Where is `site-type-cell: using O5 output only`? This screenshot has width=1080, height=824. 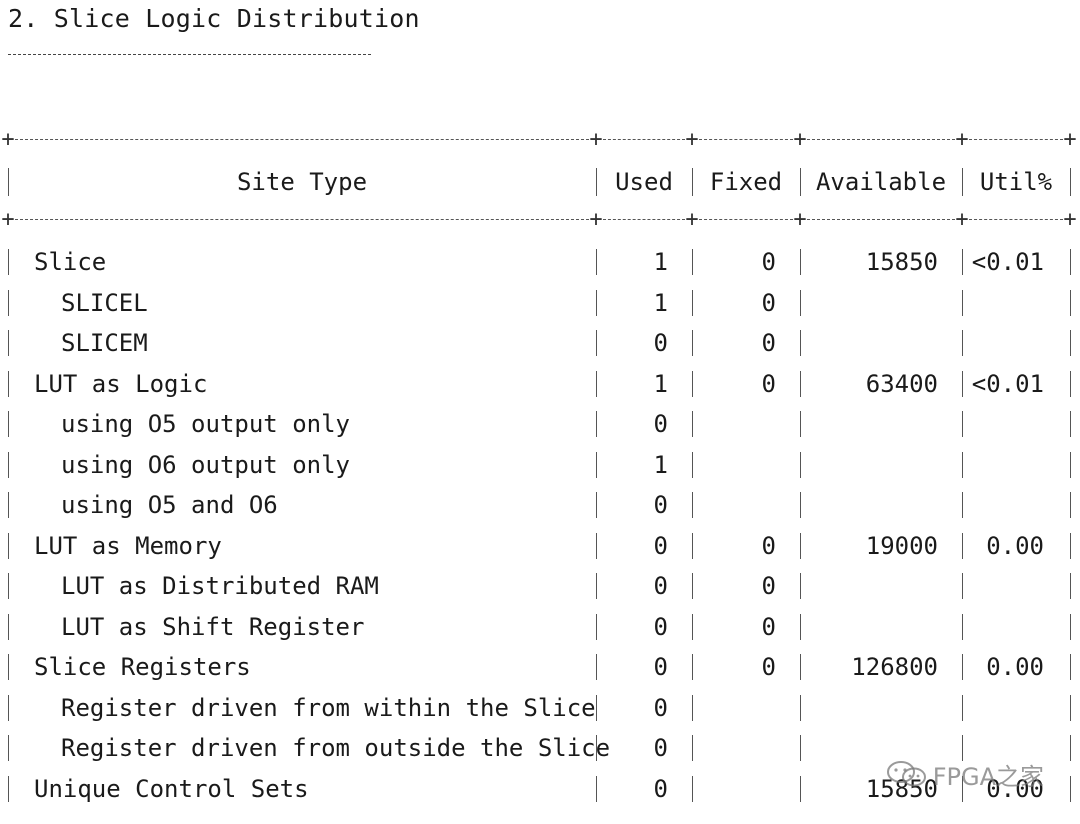 site-type-cell: using O5 output only is located at coordinates (205, 424).